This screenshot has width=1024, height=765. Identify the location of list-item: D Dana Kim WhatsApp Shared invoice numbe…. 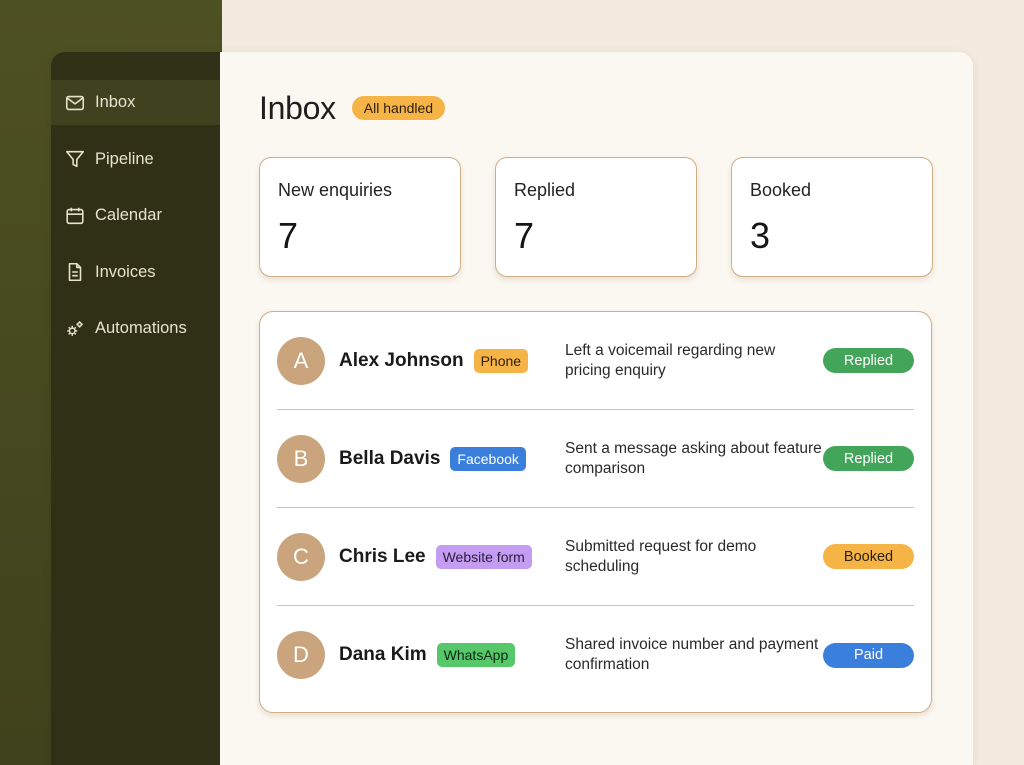
(595, 655).